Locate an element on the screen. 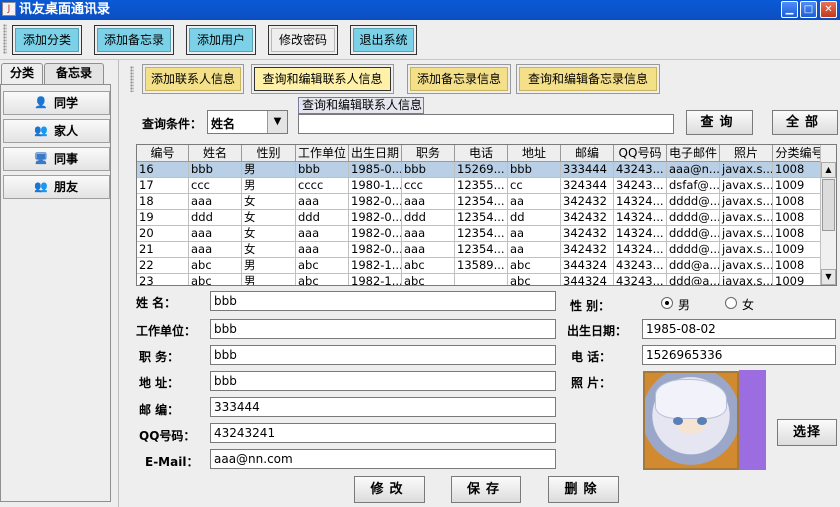 This screenshot has width=840, height=507. zip-field: 333444 is located at coordinates (383, 407).